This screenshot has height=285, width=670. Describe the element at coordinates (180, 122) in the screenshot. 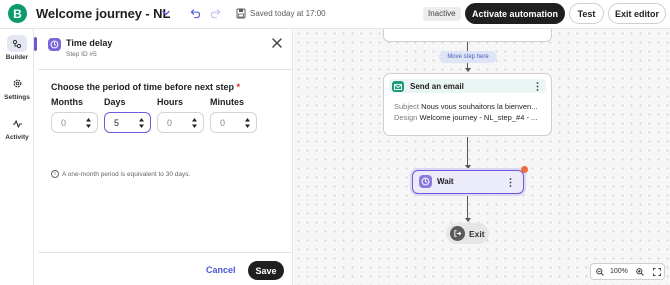

I see `hours-stepper: 0` at that location.